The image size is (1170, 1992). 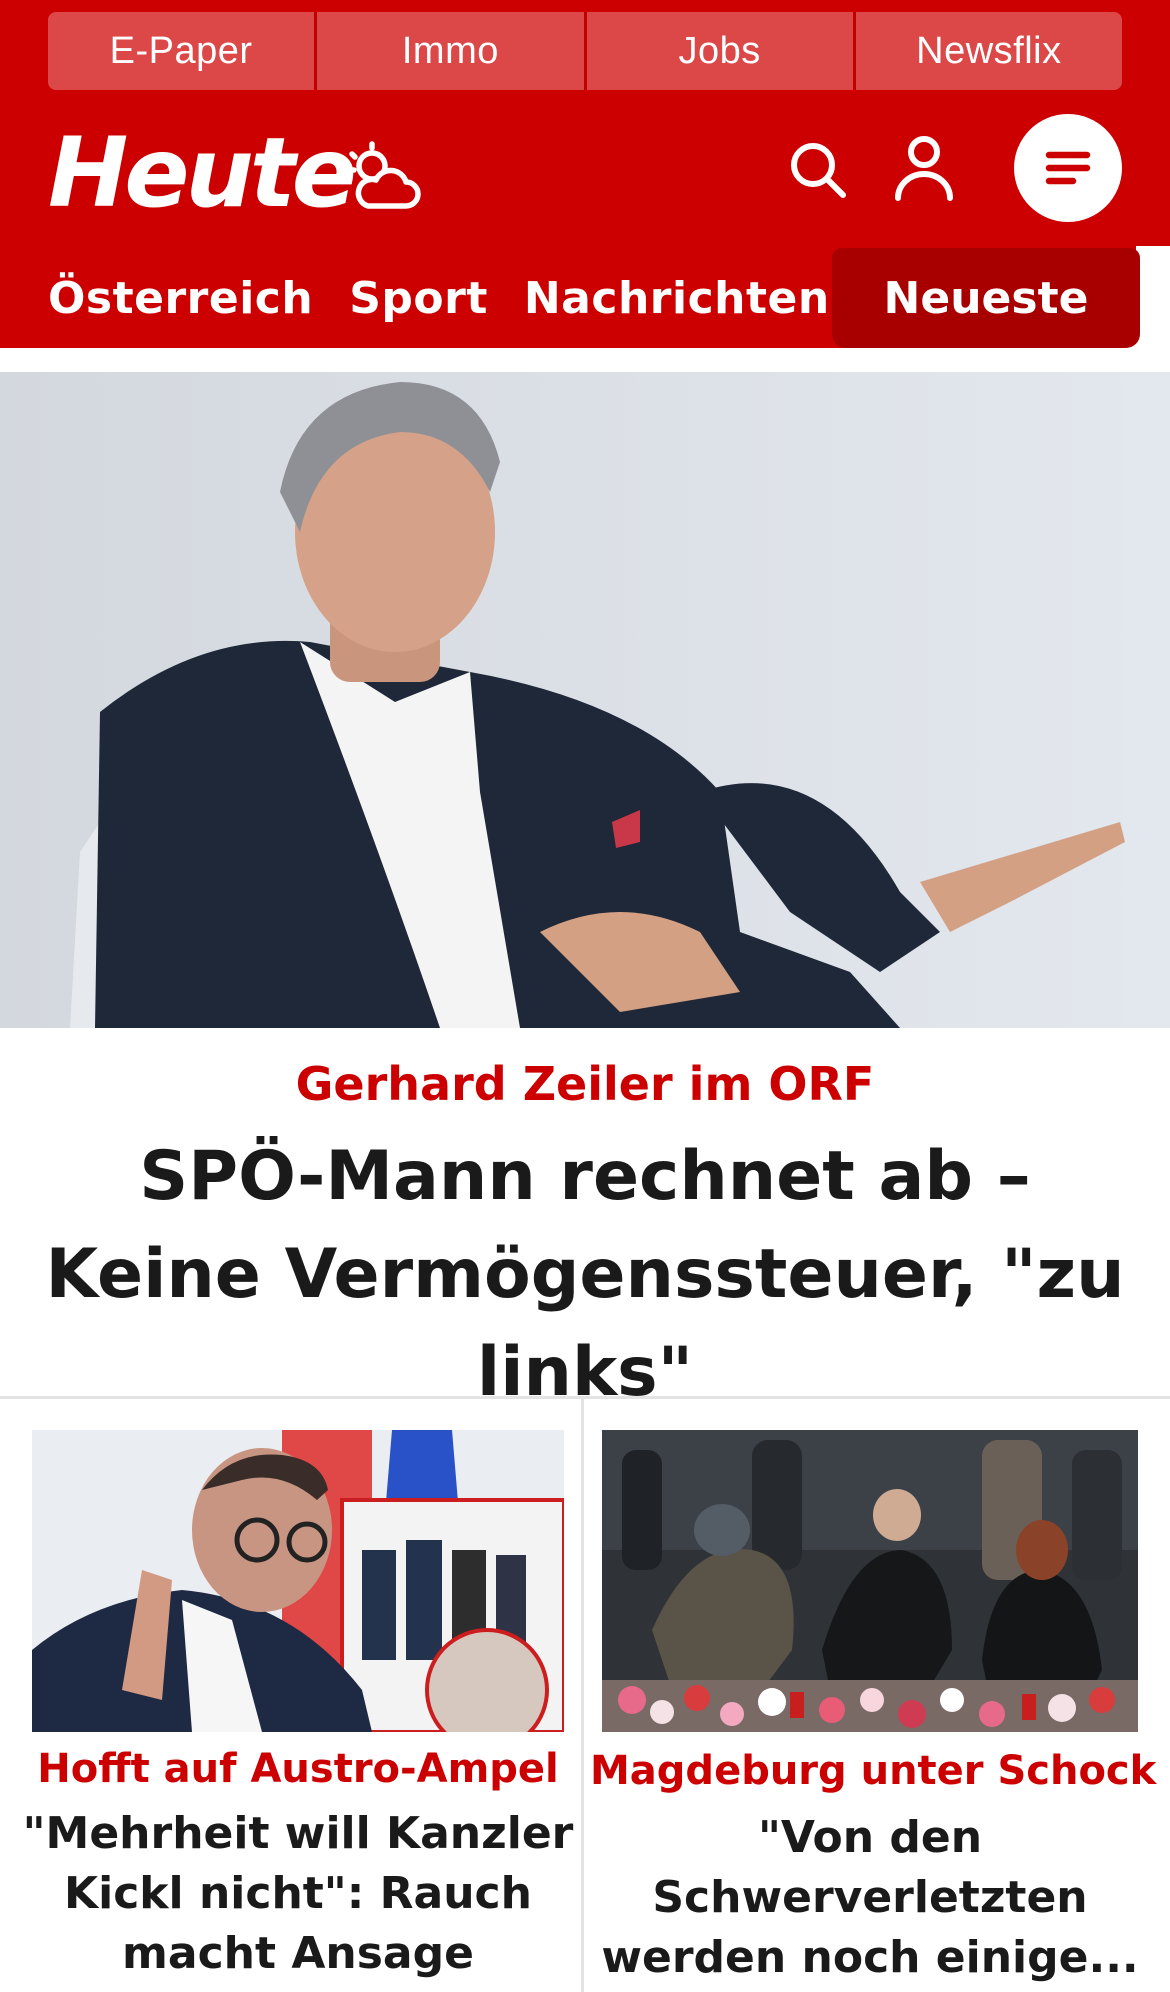 I want to click on top-link-epaper: E-Paper, so click(x=181, y=51).